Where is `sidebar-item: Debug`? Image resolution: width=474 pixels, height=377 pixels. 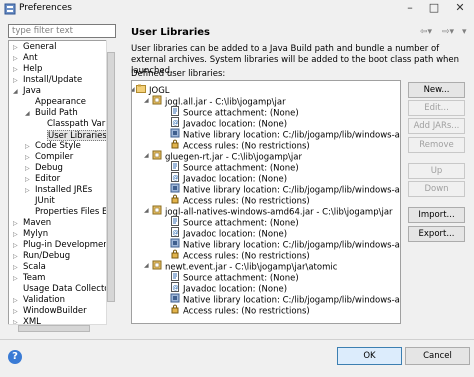 sidebar-item: Debug is located at coordinates (49, 168).